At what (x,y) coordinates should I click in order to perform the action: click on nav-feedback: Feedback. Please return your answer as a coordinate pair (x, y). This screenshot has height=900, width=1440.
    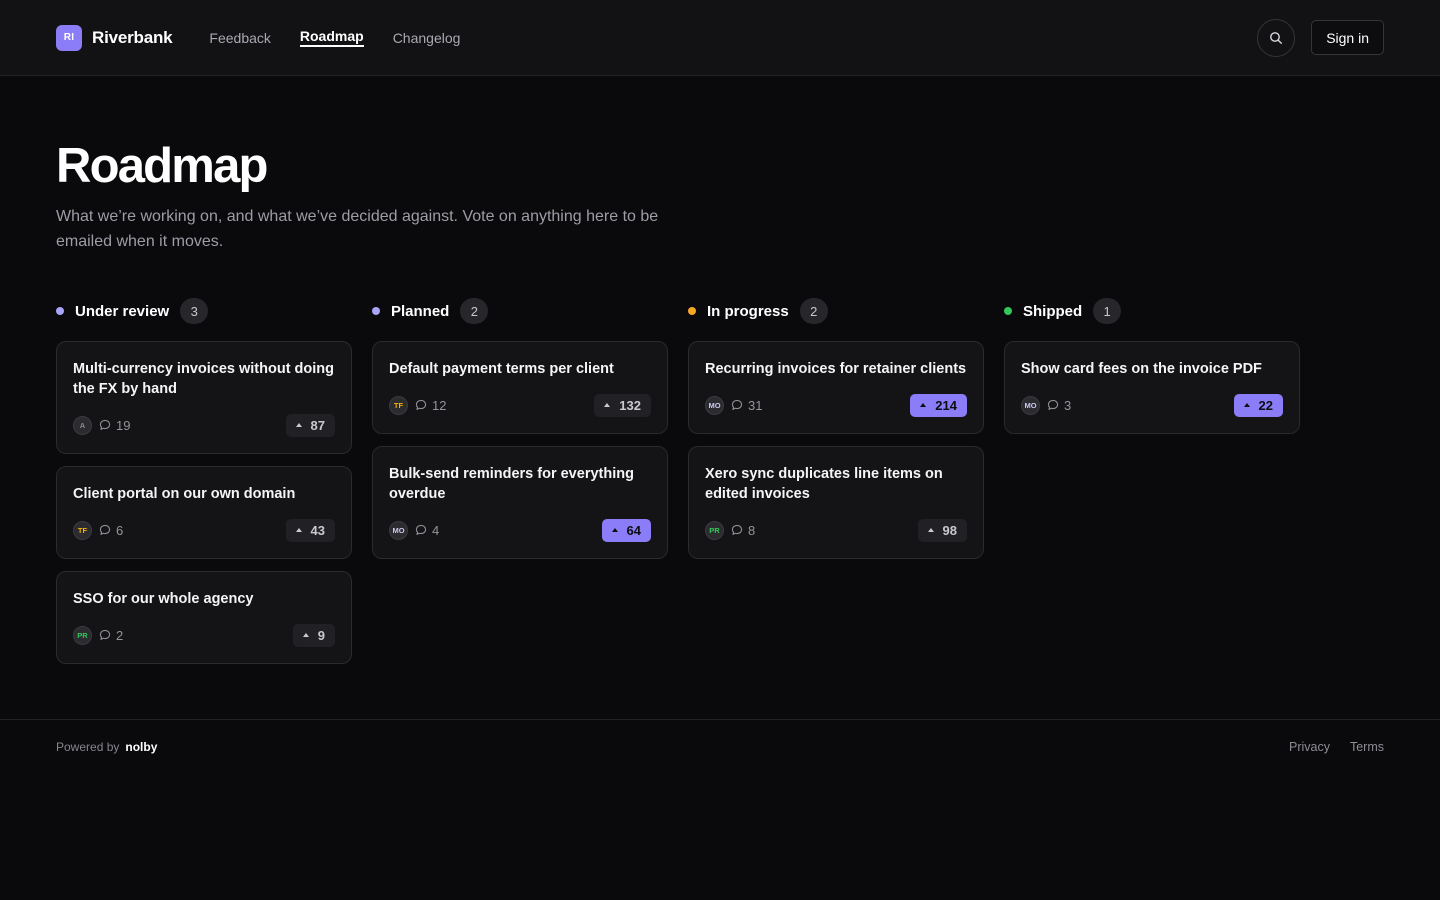
    Looking at the image, I should click on (239, 38).